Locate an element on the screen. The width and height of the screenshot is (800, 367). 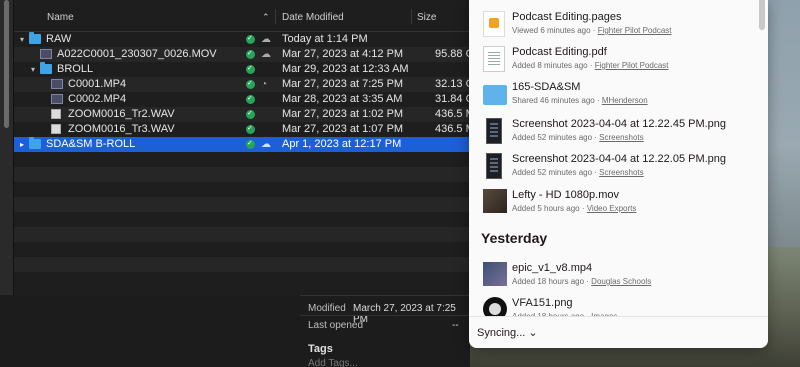
recent-file-item: VFA151.pngAdded 18 hours ago · Images is located at coordinates (618, 306).